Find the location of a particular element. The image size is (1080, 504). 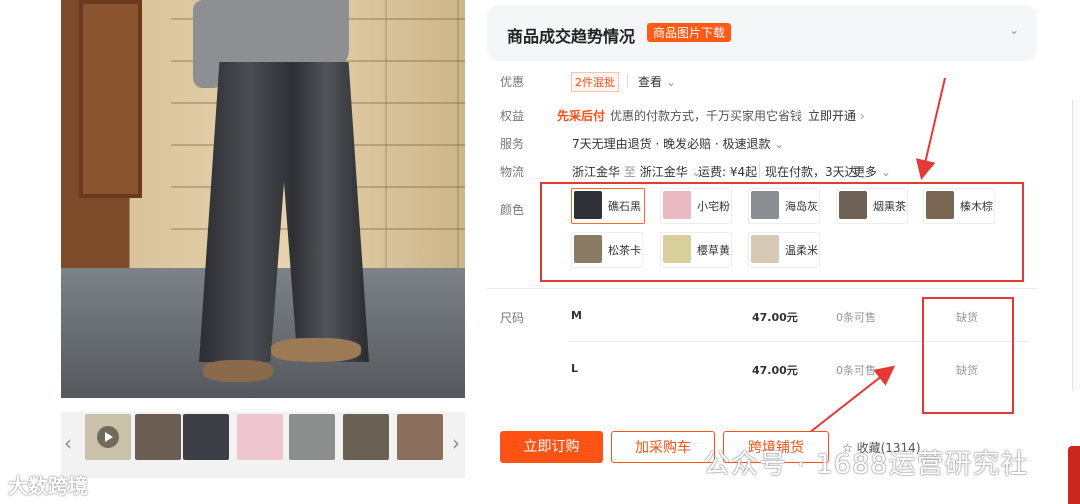

arrow-to-stock is located at coordinates (847, 403).